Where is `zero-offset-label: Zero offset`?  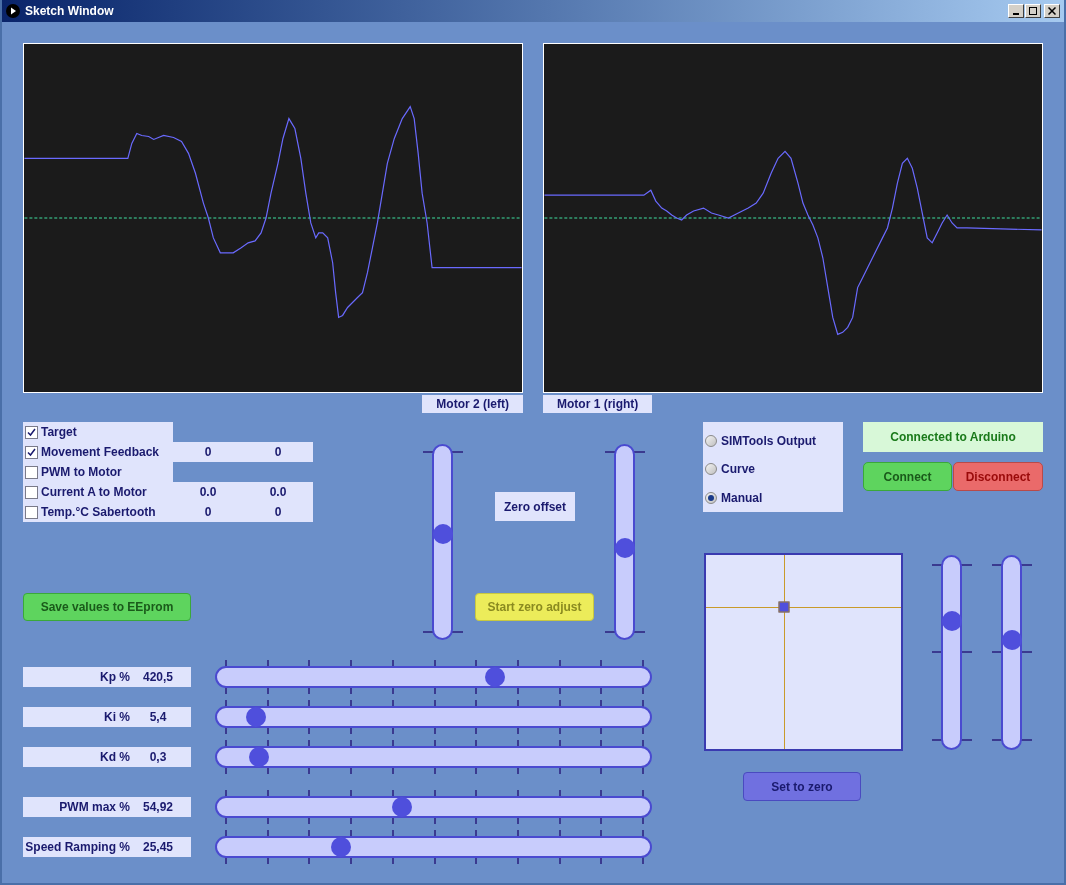
zero-offset-label: Zero offset is located at coordinates (535, 506).